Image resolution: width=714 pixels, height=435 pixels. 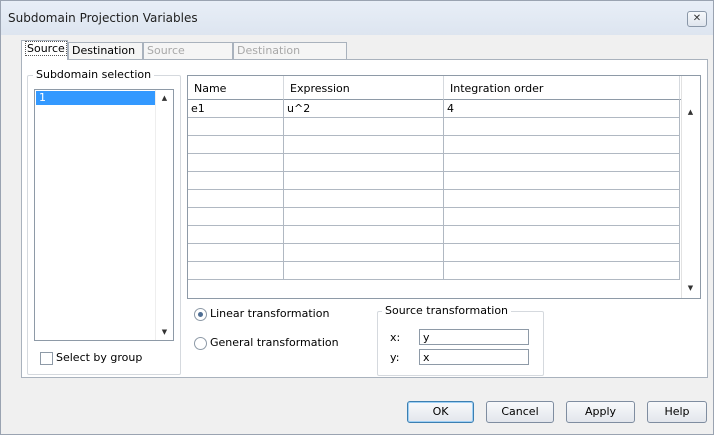 I want to click on table-cell: u^2, so click(x=364, y=109).